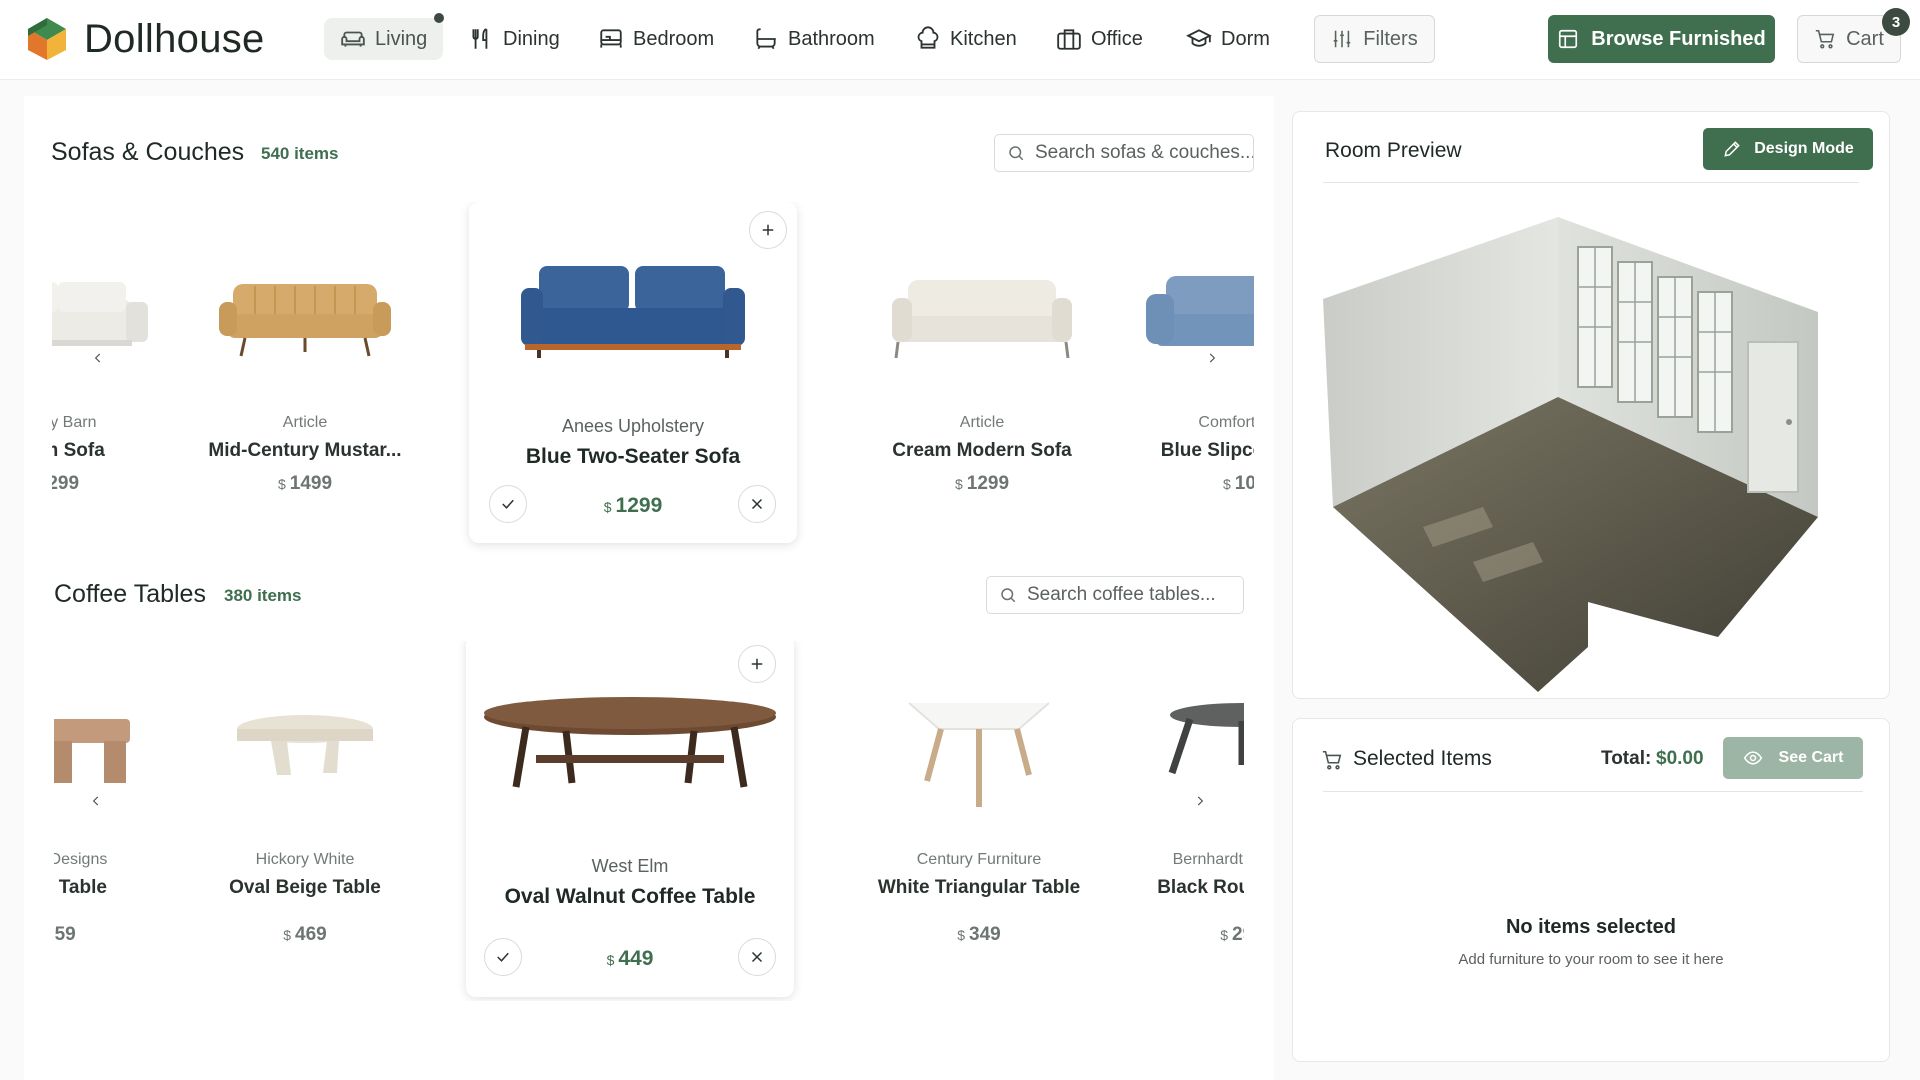 This screenshot has height=1080, width=1920. Describe the element at coordinates (1588, 452) in the screenshot. I see `room-3d-view` at that location.